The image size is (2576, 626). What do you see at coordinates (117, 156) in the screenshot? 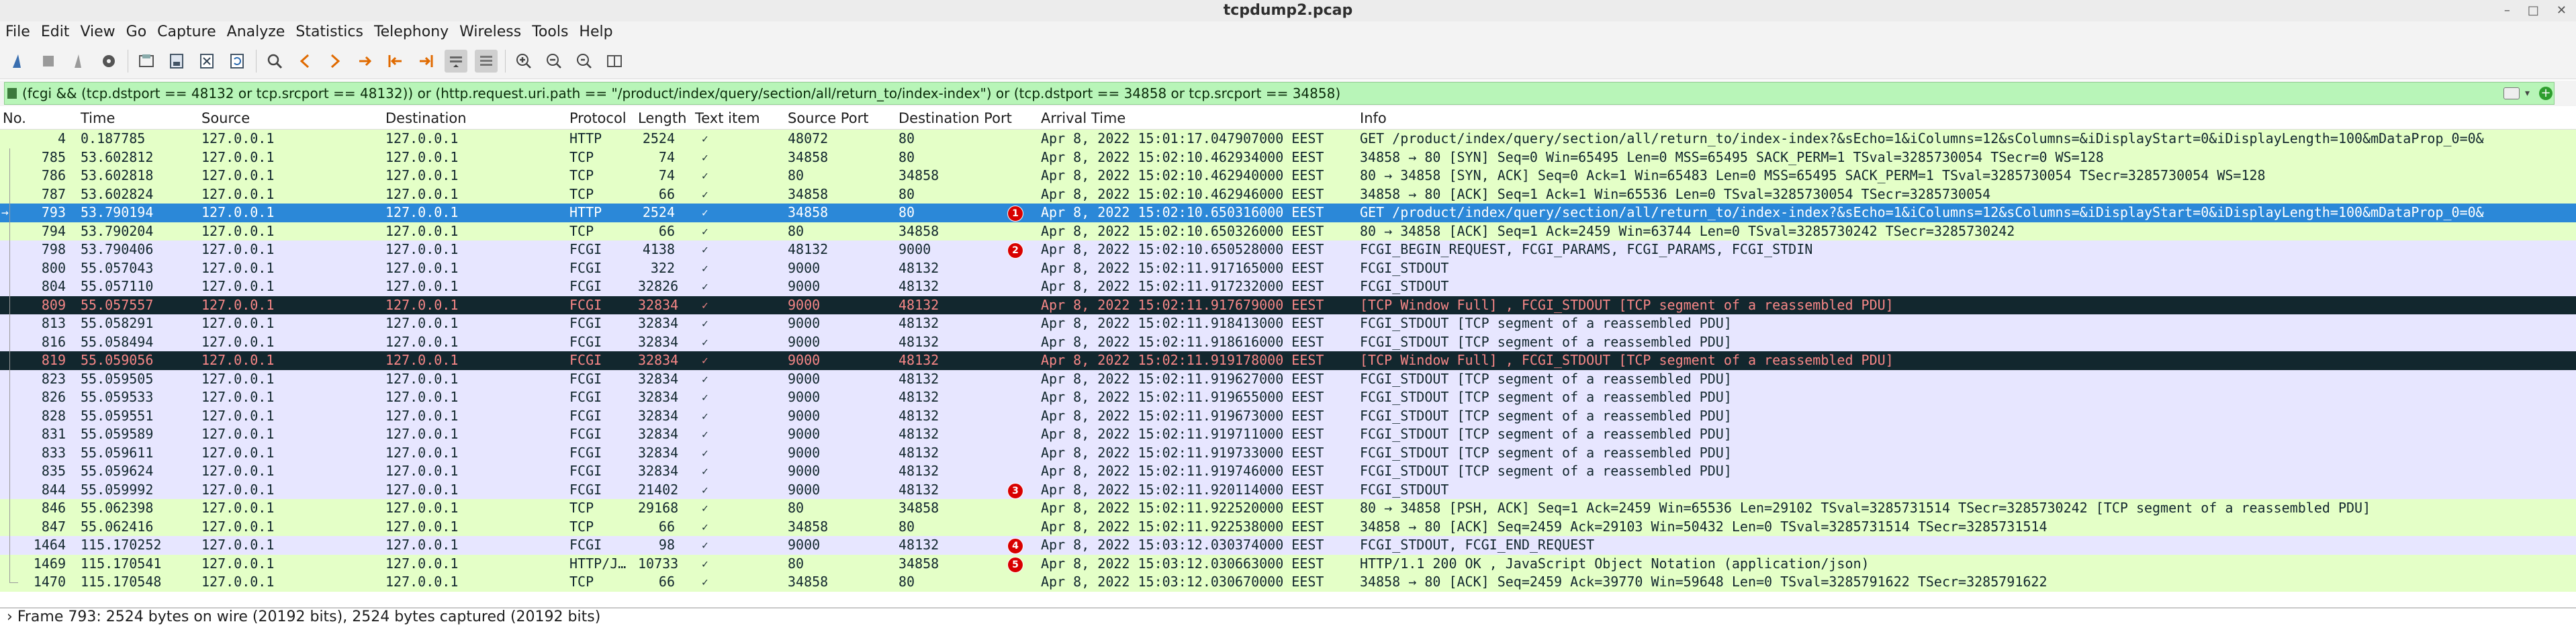
I see `cell-time: 53.602812` at bounding box center [117, 156].